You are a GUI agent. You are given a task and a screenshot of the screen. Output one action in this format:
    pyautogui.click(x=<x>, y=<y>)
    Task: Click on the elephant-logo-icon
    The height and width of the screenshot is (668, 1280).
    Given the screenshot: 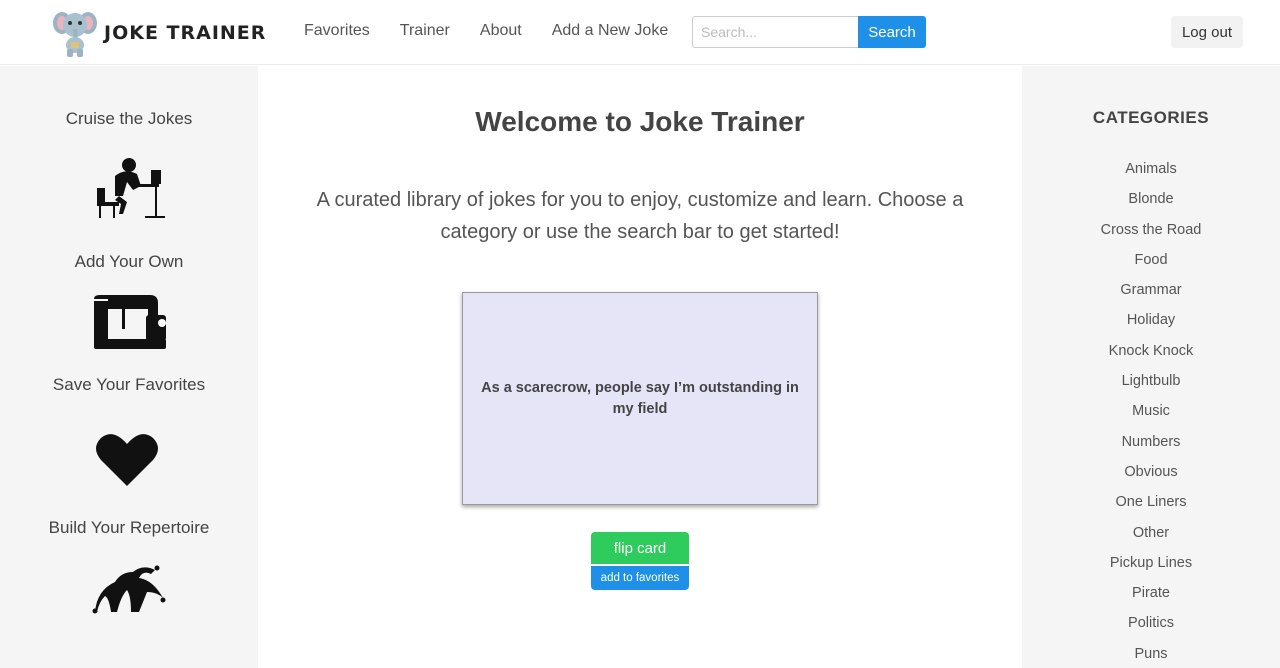 What is the action you would take?
    pyautogui.click(x=75, y=34)
    